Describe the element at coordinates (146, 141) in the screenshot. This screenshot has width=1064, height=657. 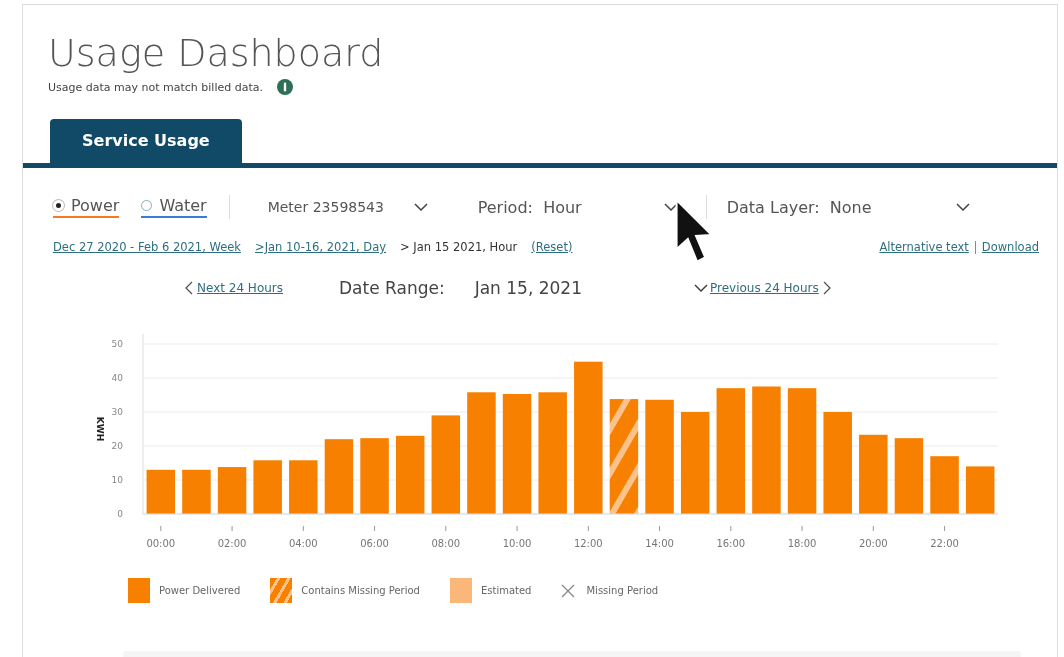
I see `tab: Service Usage` at that location.